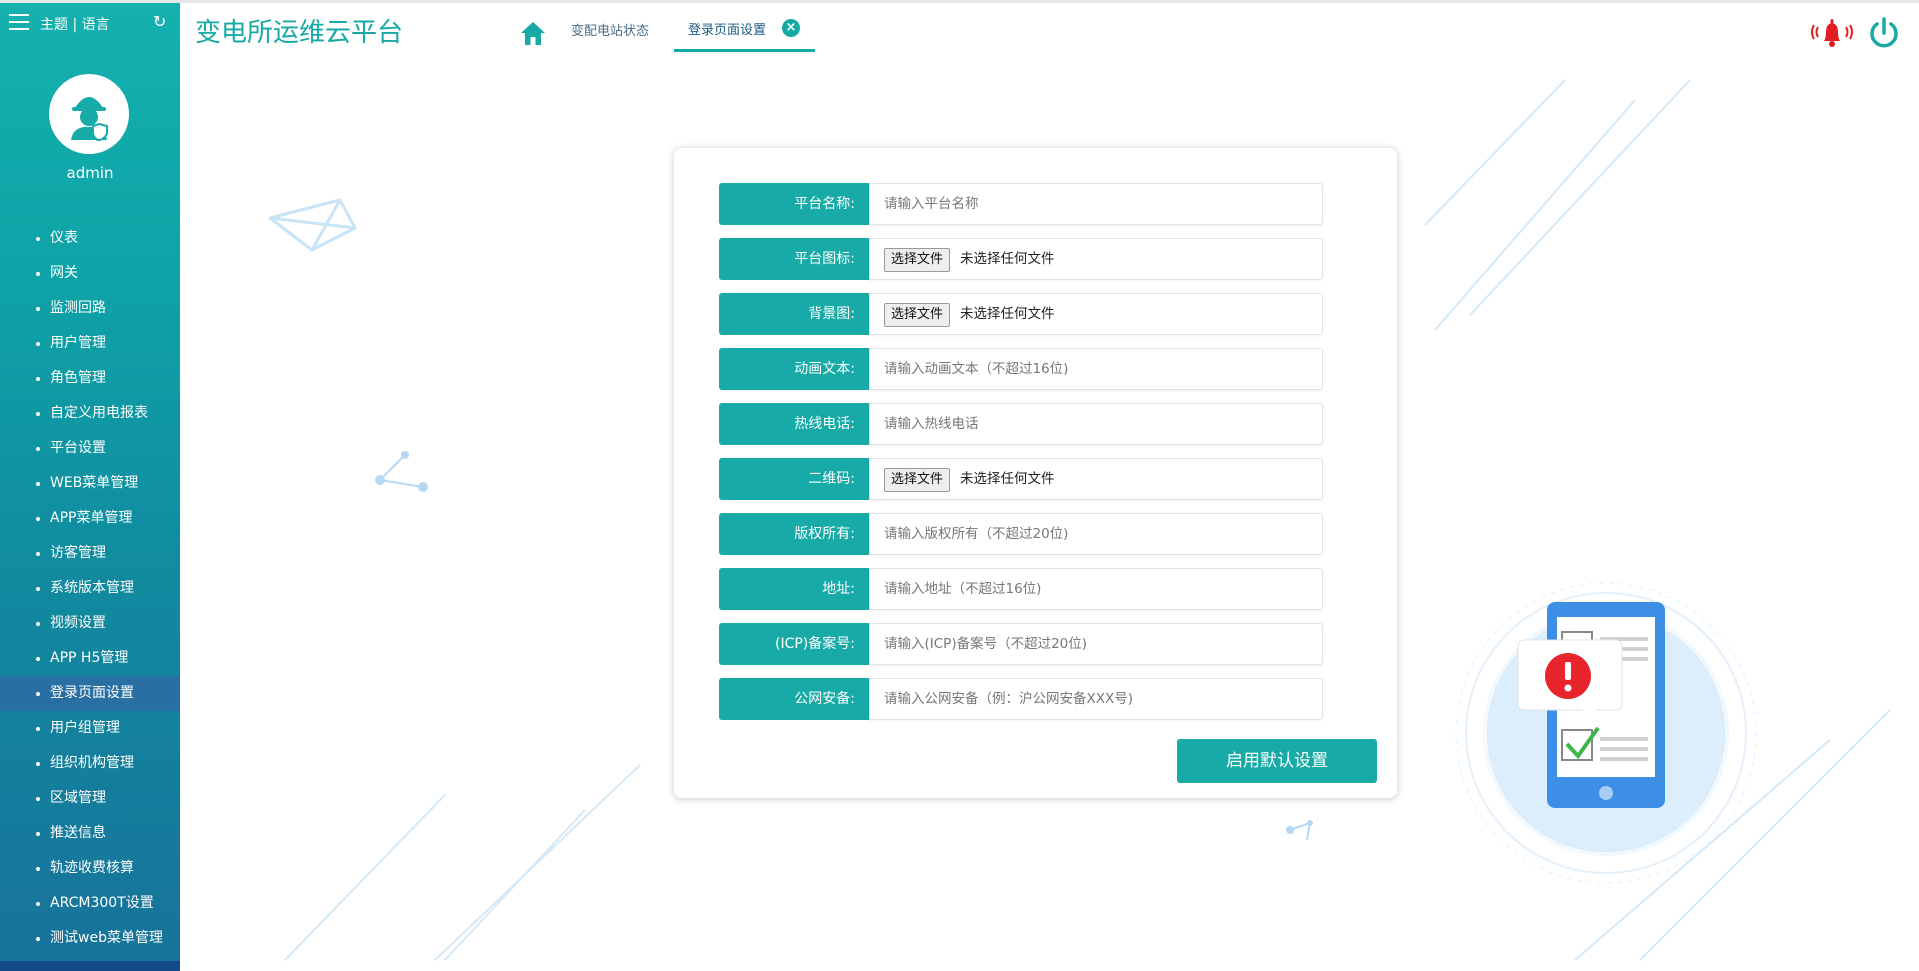  I want to click on input-placeholder: 请输入公网安备（例：沪公网安备XXX号), so click(1009, 699).